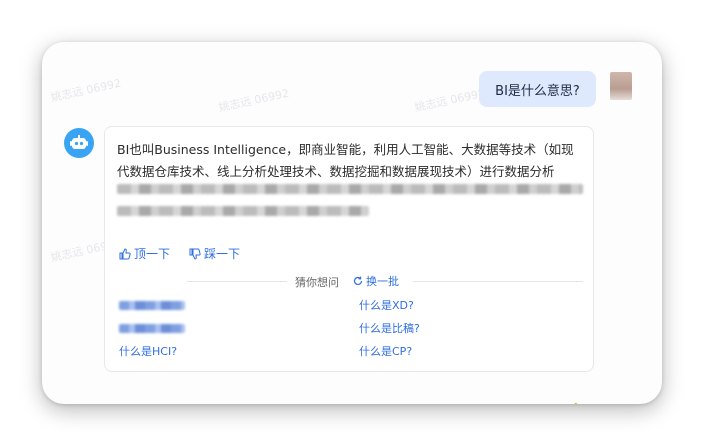 The image size is (702, 447). Describe the element at coordinates (385, 351) in the screenshot. I see `suggestion-right-3: 什么是CP?` at that location.